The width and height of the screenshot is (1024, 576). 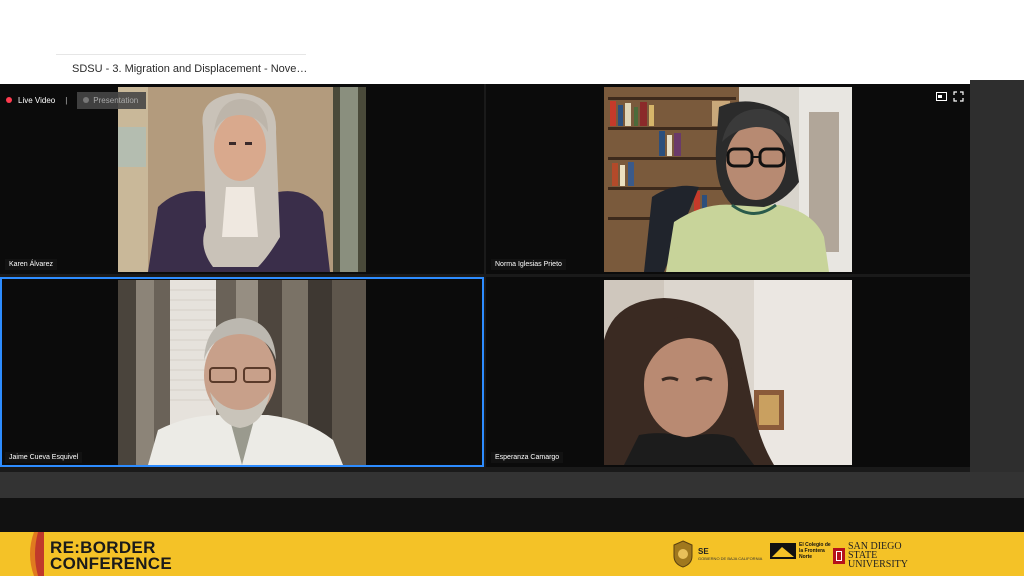 I want to click on sponsor-logo-sdsu: SAN DIEGO STATE UNIVERSITY, so click(x=881, y=555).